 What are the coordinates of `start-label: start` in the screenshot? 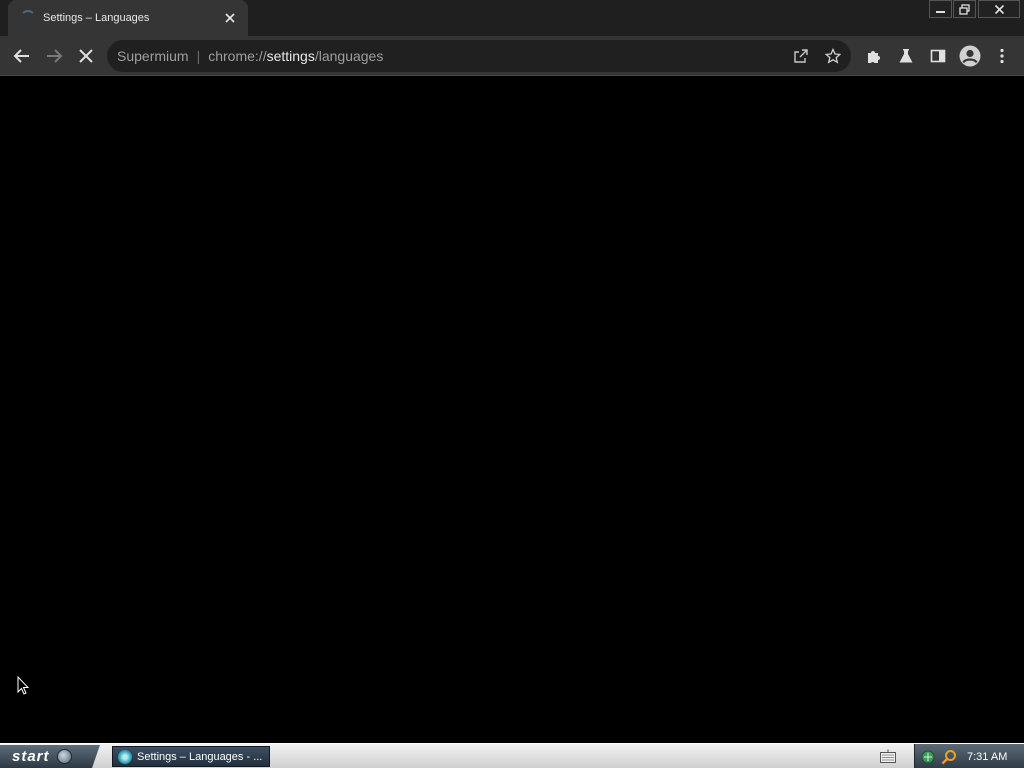 It's located at (31, 756).